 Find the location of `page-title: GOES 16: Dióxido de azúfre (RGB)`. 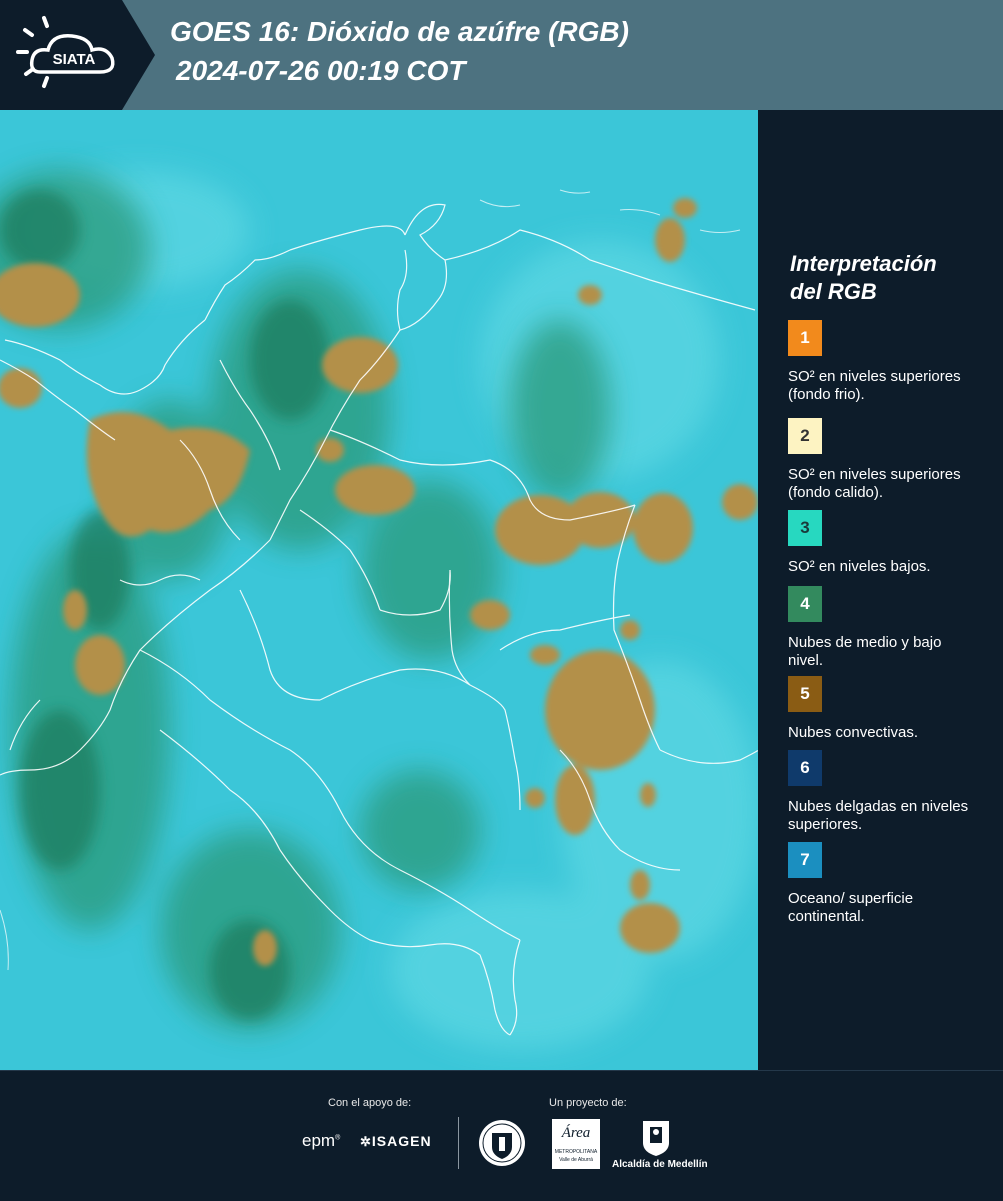

page-title: GOES 16: Dióxido de azúfre (RGB) is located at coordinates (399, 31).